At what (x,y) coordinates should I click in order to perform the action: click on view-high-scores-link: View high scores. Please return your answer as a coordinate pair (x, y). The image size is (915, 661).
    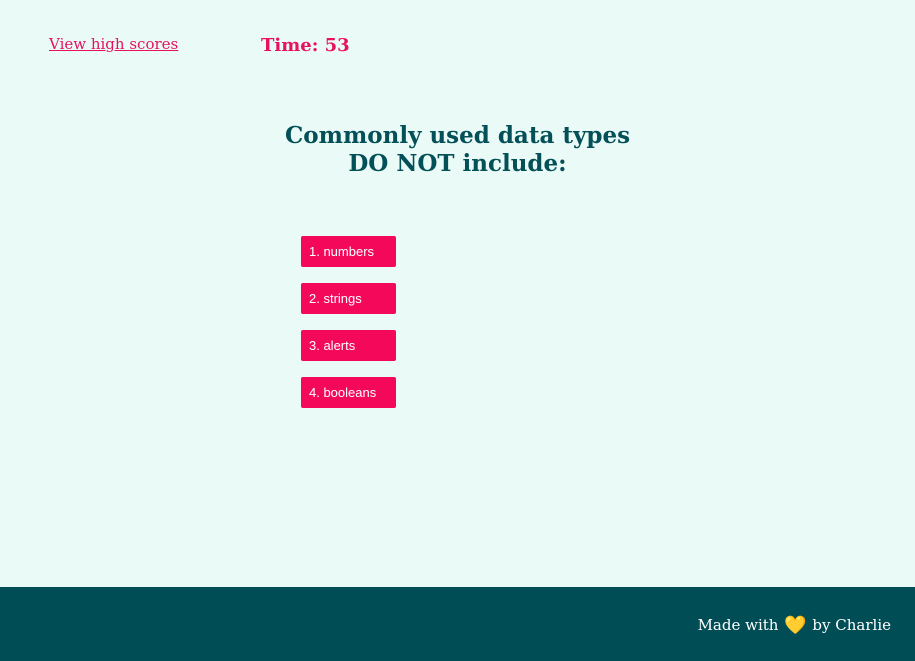
    Looking at the image, I should click on (113, 44).